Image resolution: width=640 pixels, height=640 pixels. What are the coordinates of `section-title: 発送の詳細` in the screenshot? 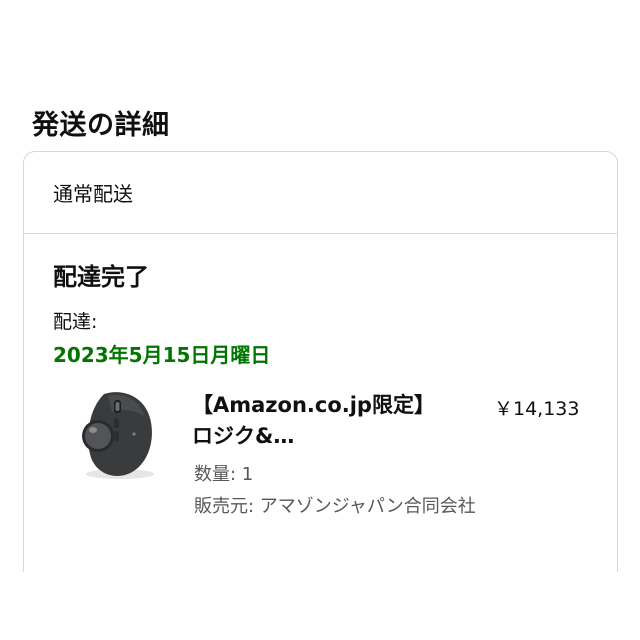 It's located at (101, 125).